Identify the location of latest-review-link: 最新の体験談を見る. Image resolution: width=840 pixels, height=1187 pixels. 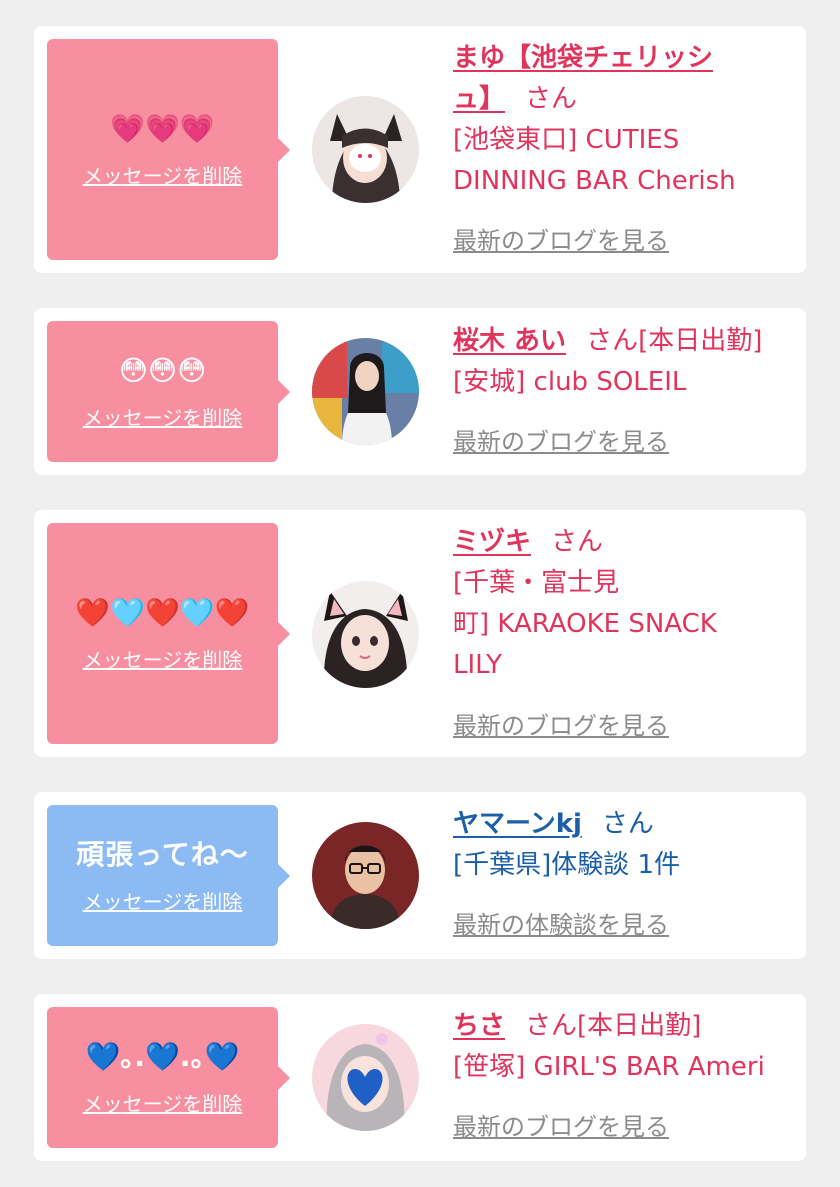
(561, 925).